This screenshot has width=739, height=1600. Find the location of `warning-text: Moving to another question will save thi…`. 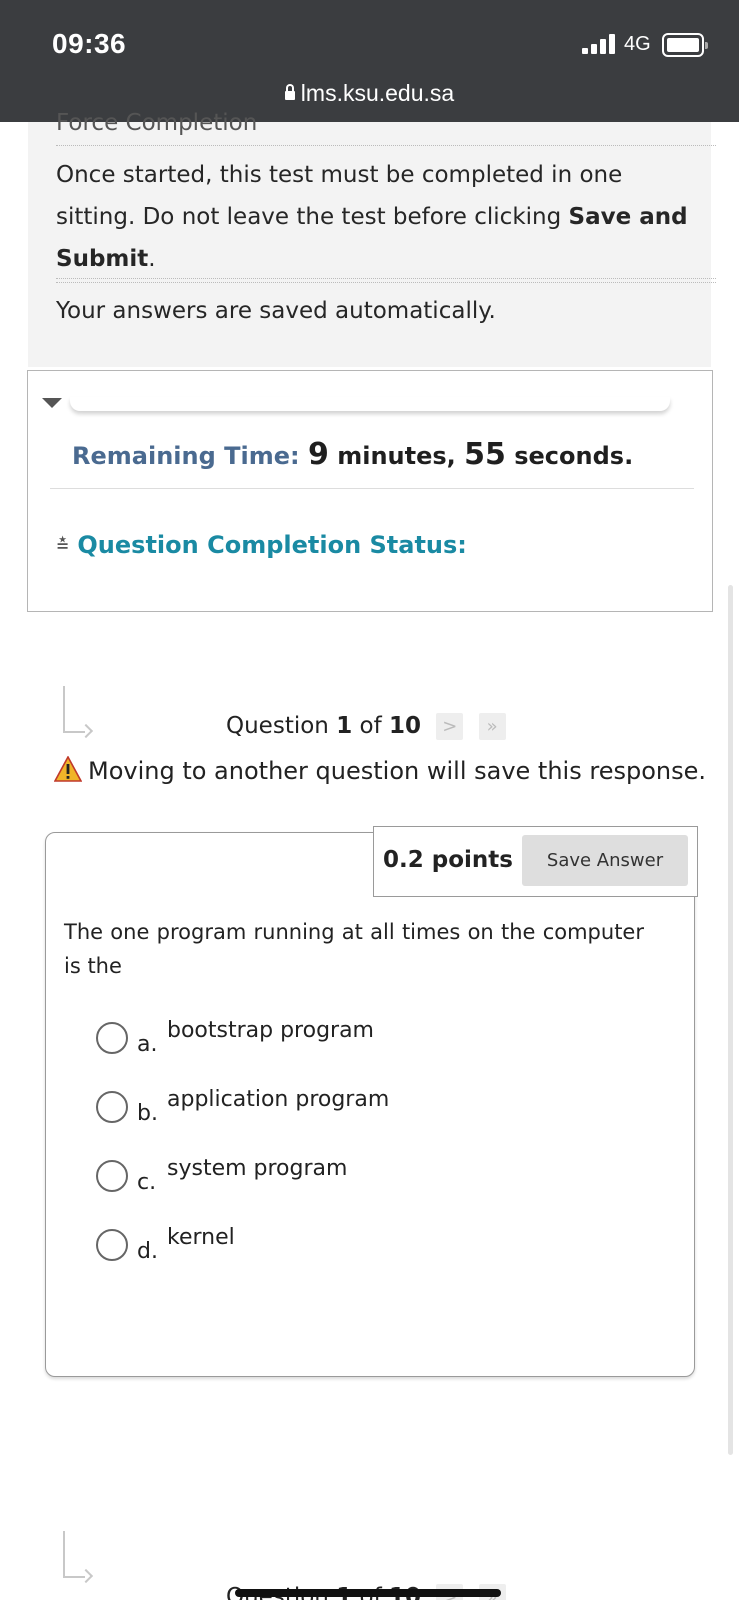

warning-text: Moving to another question will save thi… is located at coordinates (397, 771).